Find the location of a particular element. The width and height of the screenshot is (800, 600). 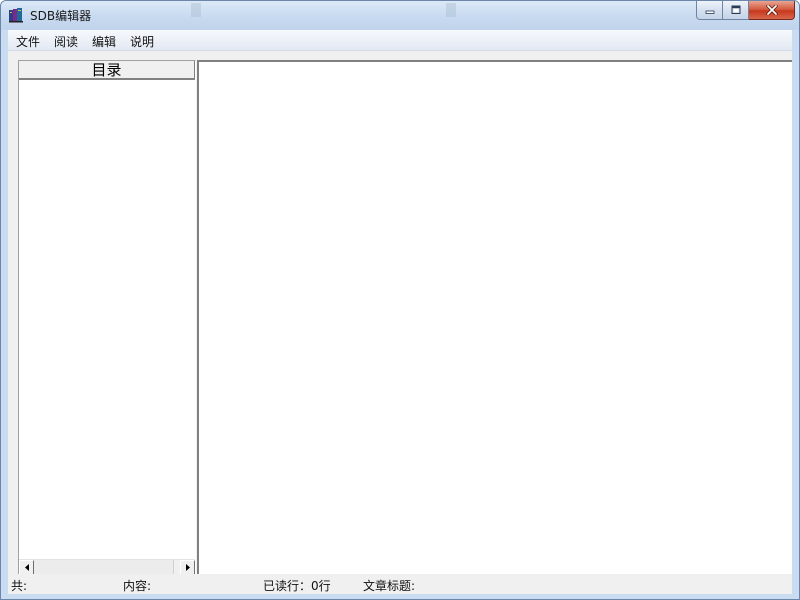

menu-edit: 编辑 is located at coordinates (104, 41).